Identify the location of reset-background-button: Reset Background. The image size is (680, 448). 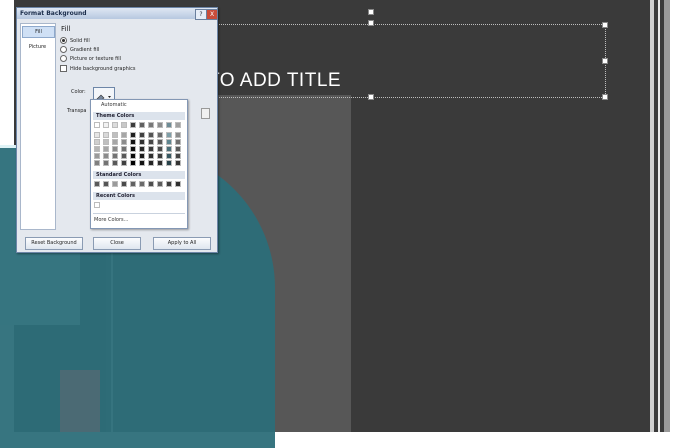
(54, 243).